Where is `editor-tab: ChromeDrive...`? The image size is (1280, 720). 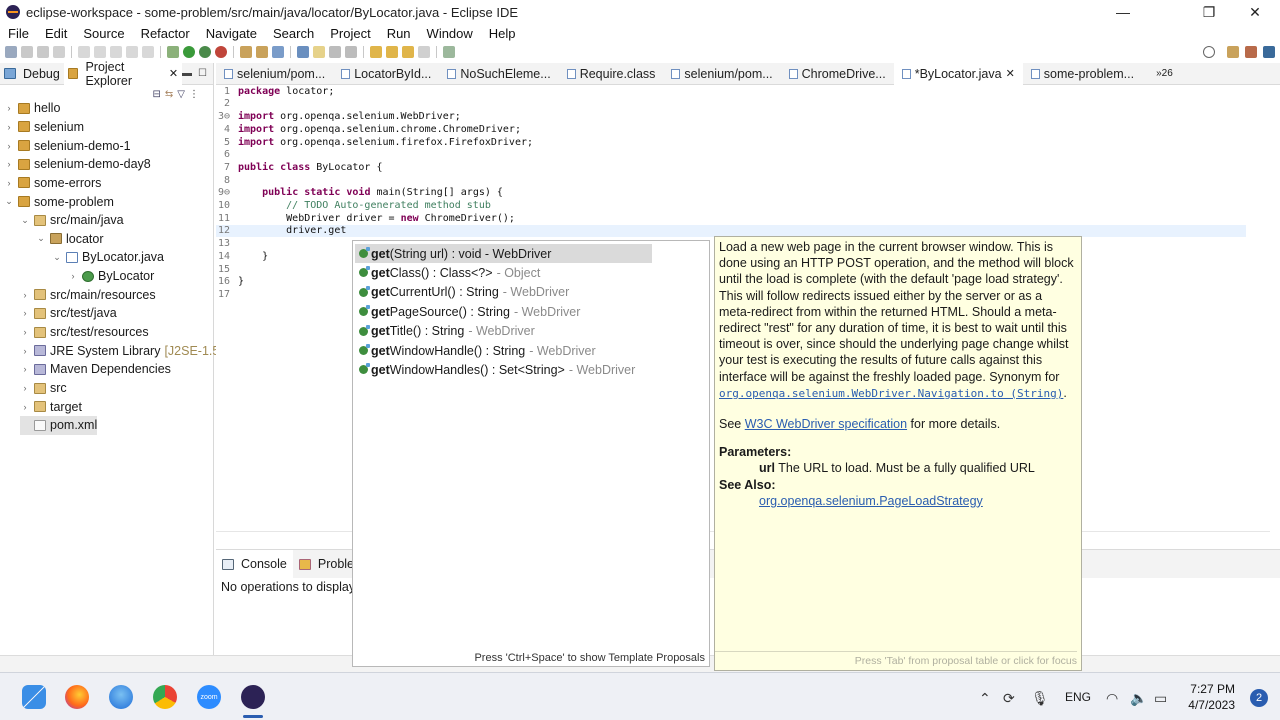
editor-tab: ChromeDrive... is located at coordinates (837, 74).